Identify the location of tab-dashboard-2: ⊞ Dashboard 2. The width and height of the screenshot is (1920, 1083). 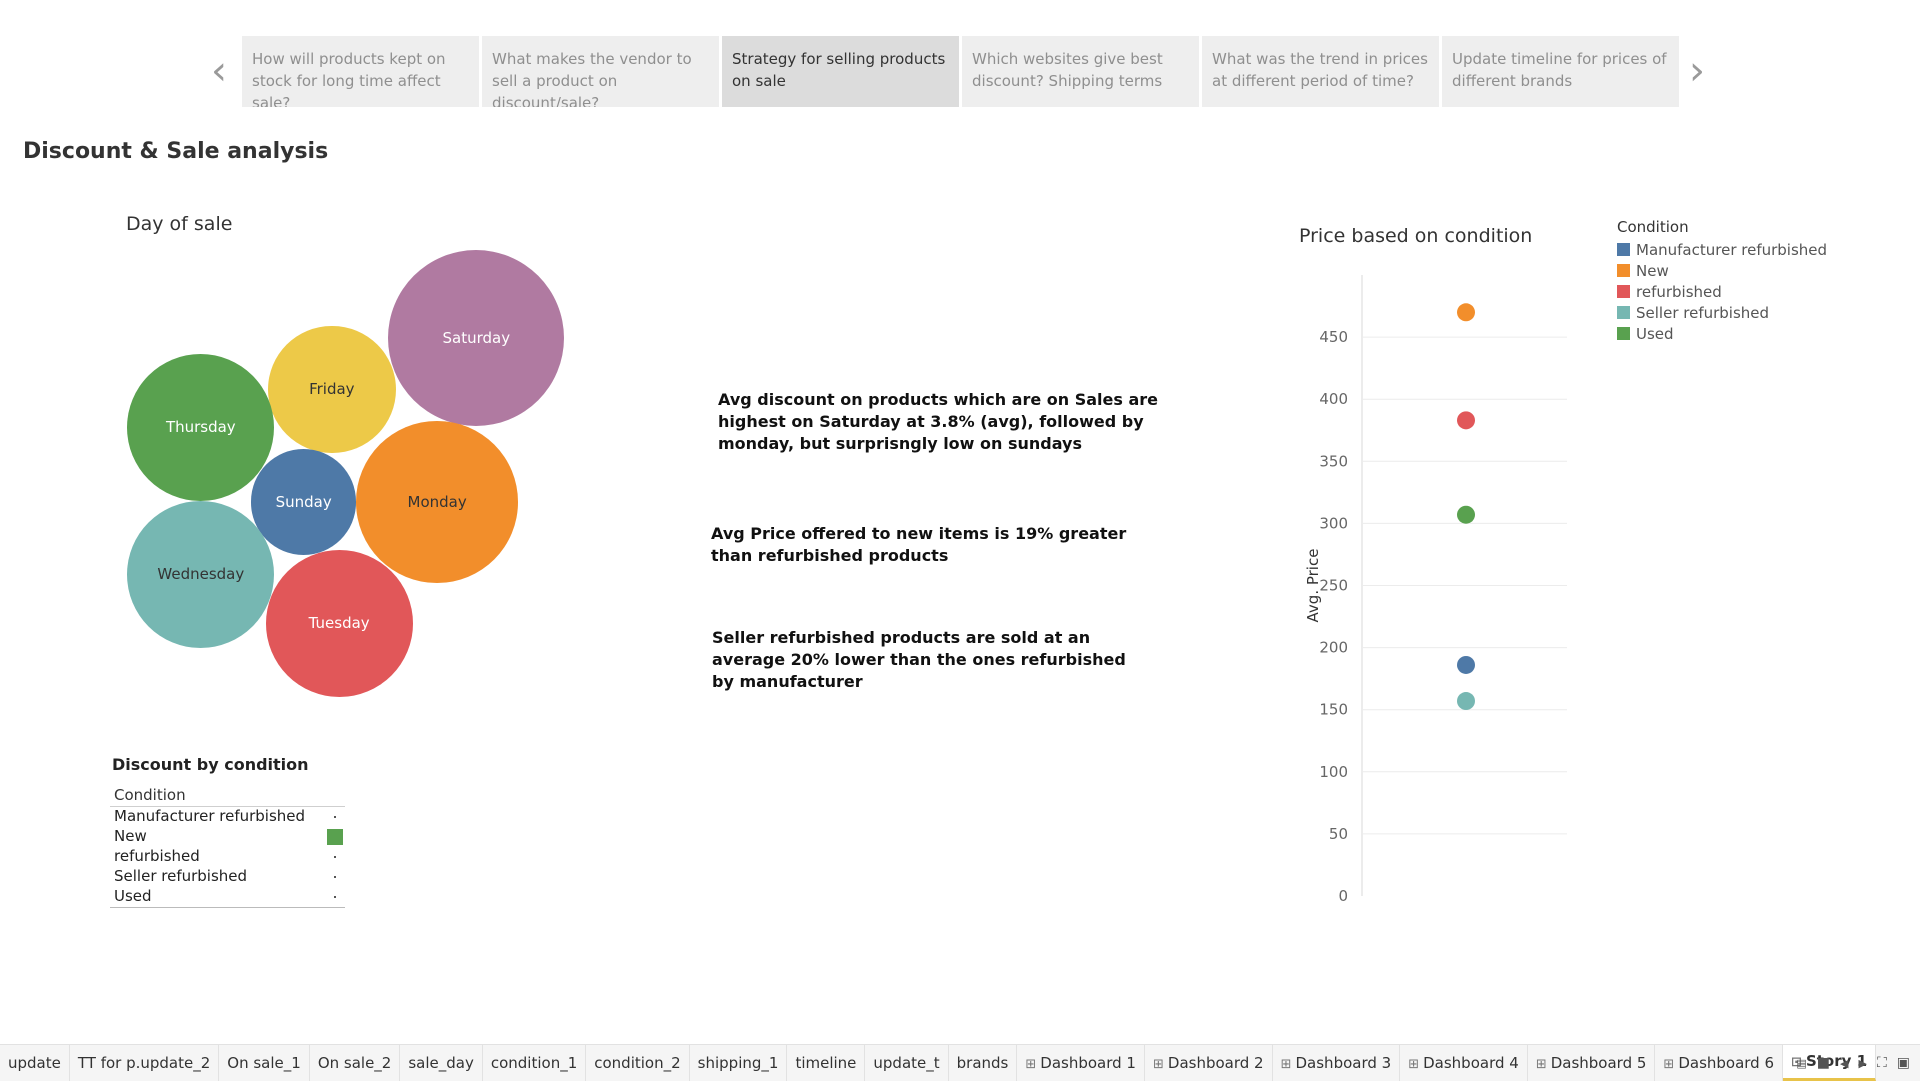
(1209, 1063).